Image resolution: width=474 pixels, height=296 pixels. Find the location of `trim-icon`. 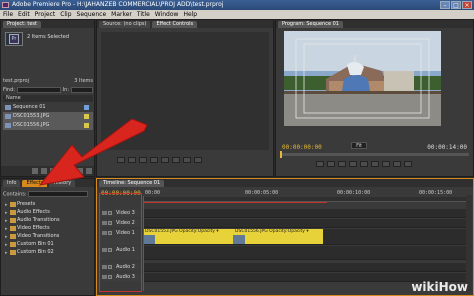

trim-icon is located at coordinates (408, 164).